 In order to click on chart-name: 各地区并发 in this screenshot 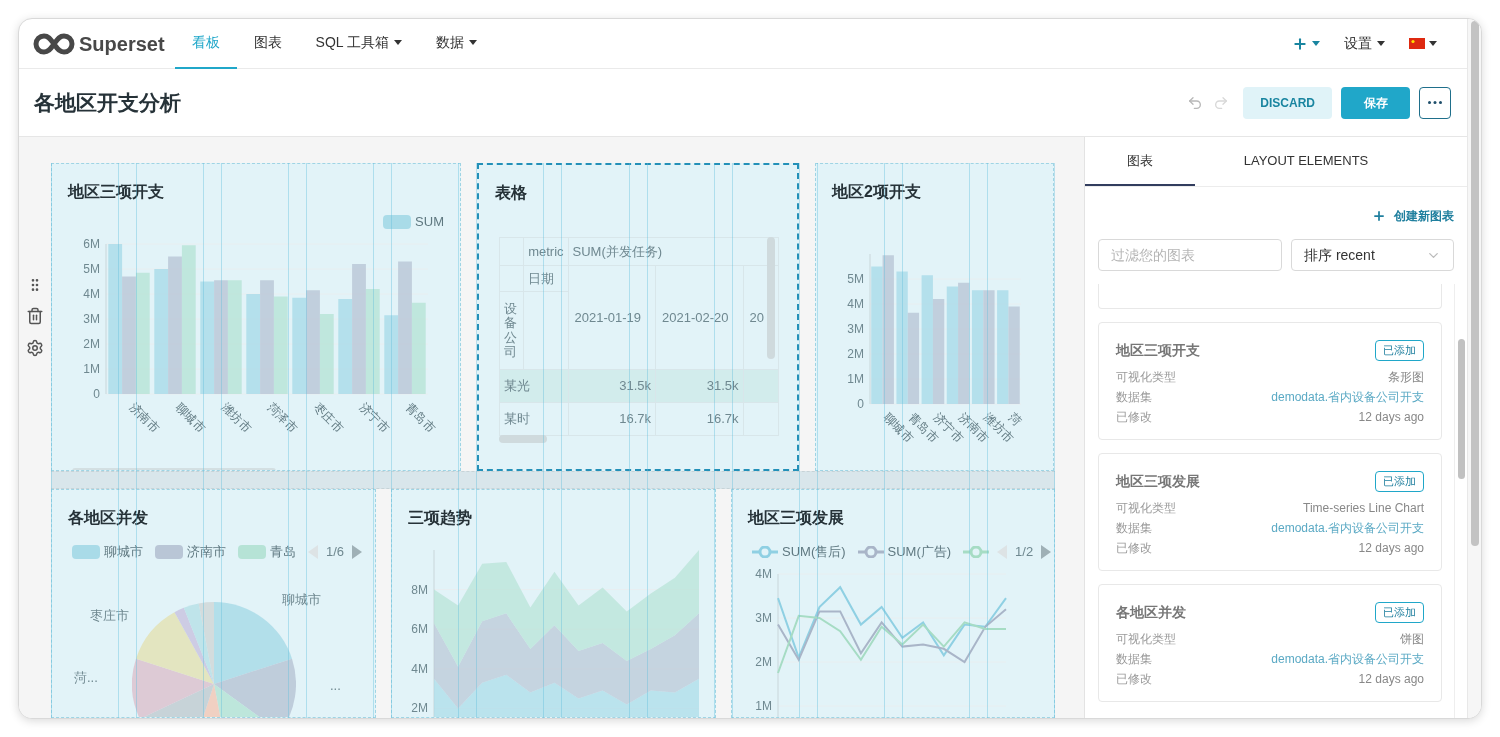, I will do `click(1151, 612)`.